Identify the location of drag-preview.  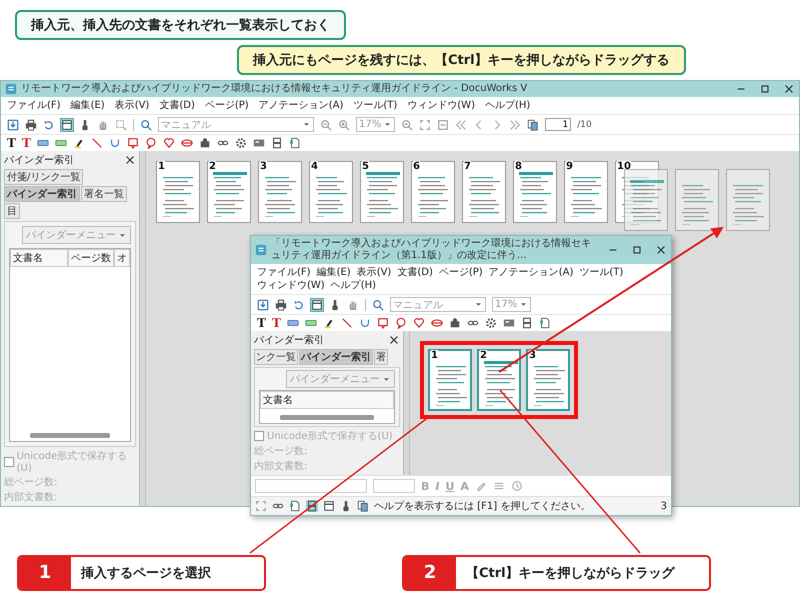
(646, 200).